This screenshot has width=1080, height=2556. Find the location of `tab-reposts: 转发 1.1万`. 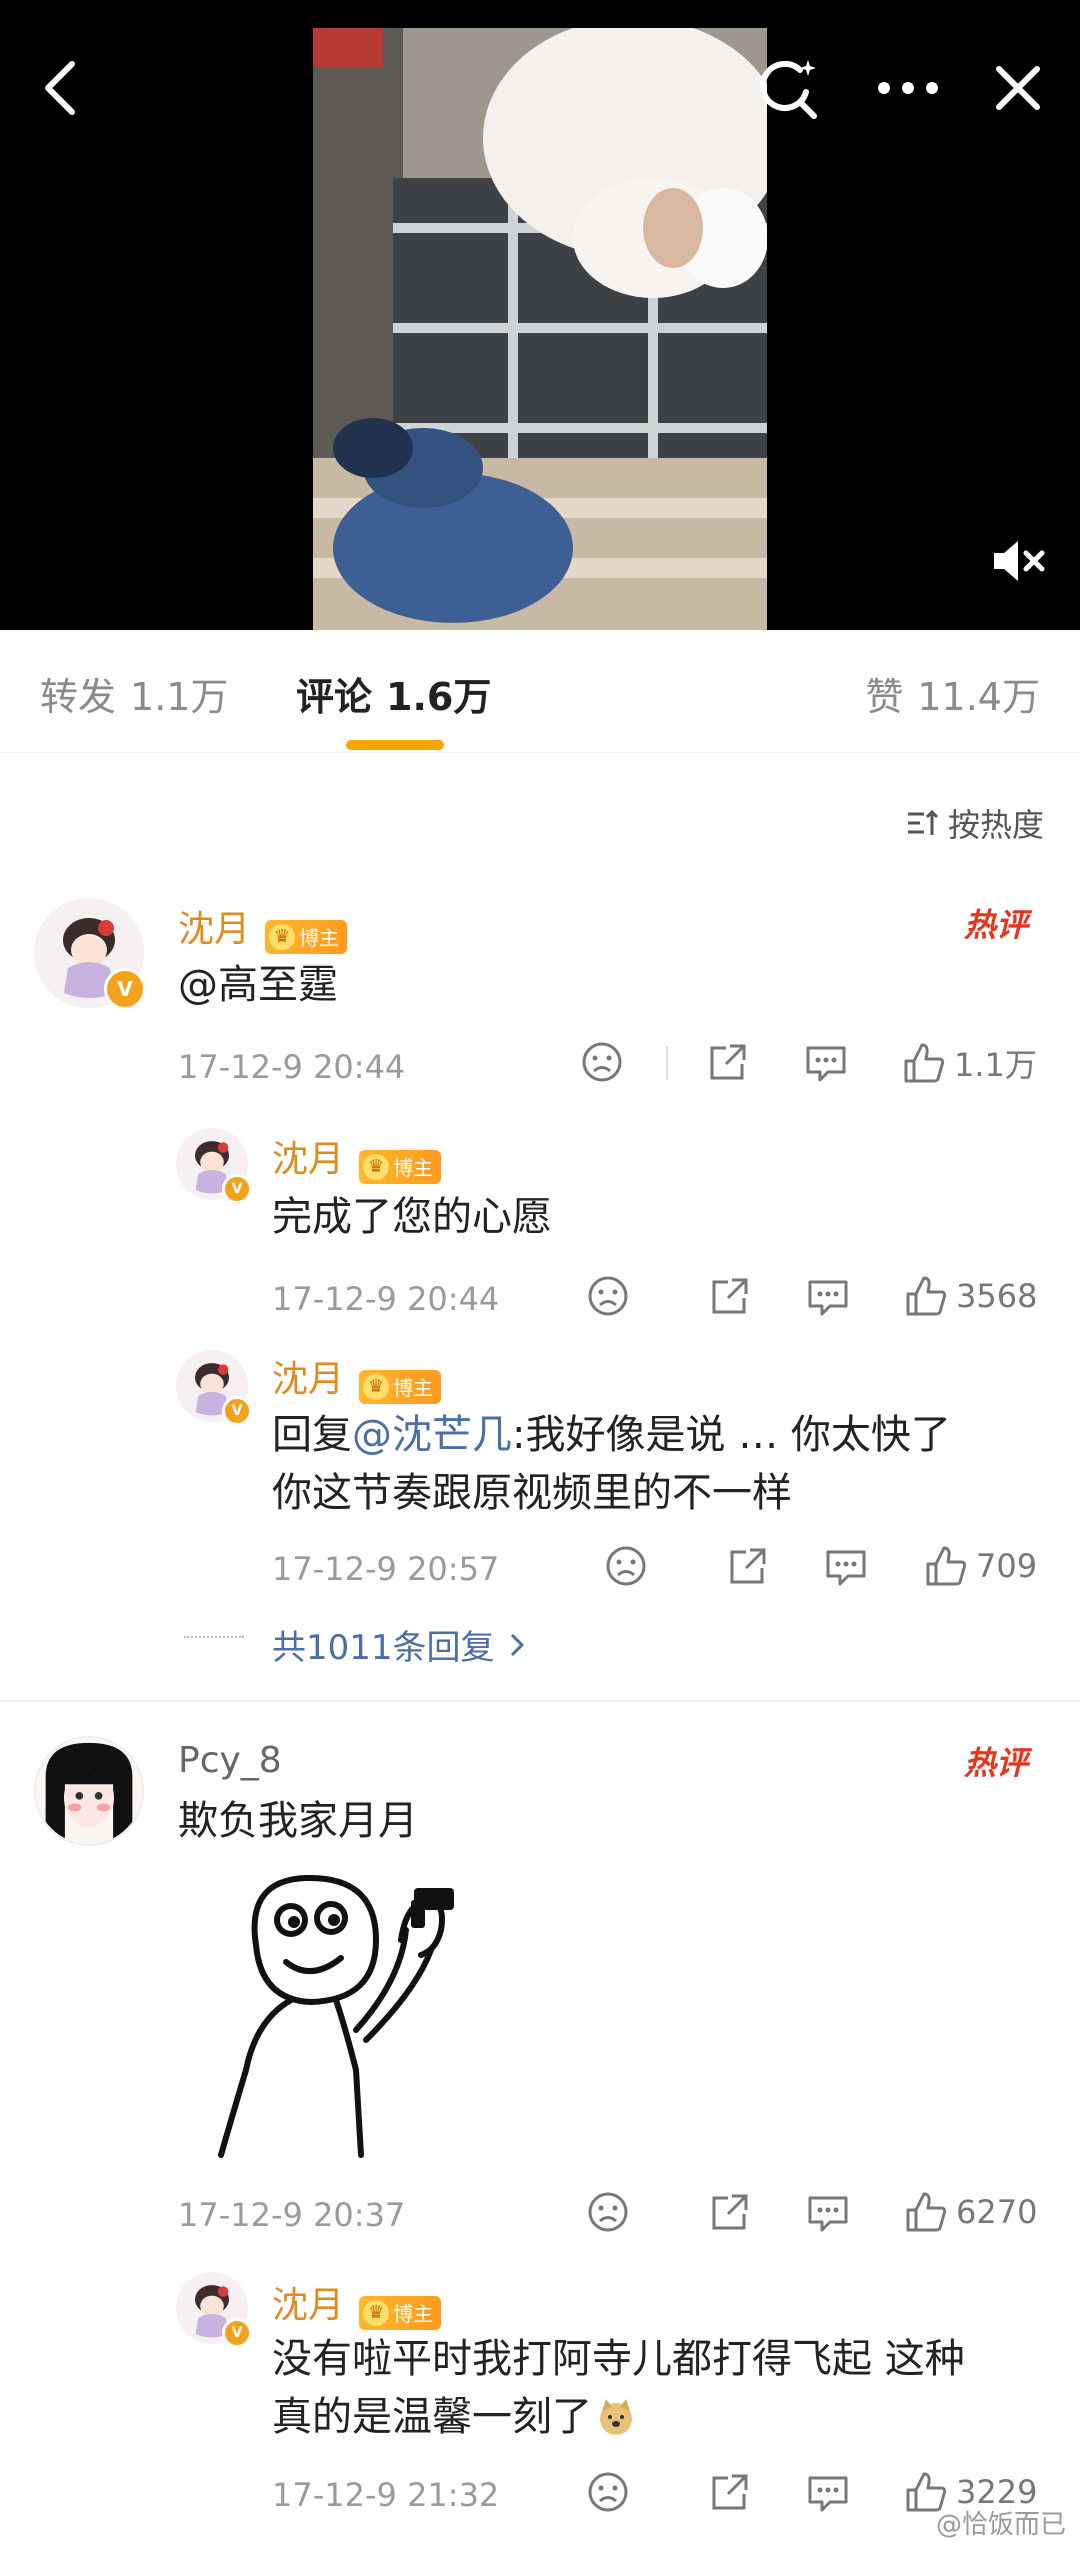

tab-reposts: 转发 1.1万 is located at coordinates (134, 693).